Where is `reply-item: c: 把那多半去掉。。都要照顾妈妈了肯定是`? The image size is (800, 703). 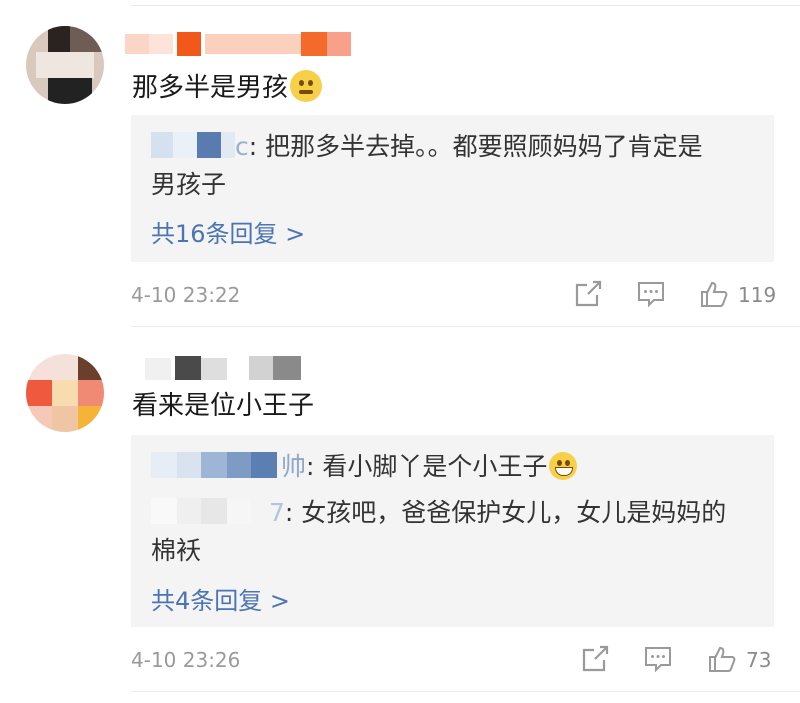
reply-item: c: 把那多半去掉。。都要照顾妈妈了肯定是 is located at coordinates (427, 147).